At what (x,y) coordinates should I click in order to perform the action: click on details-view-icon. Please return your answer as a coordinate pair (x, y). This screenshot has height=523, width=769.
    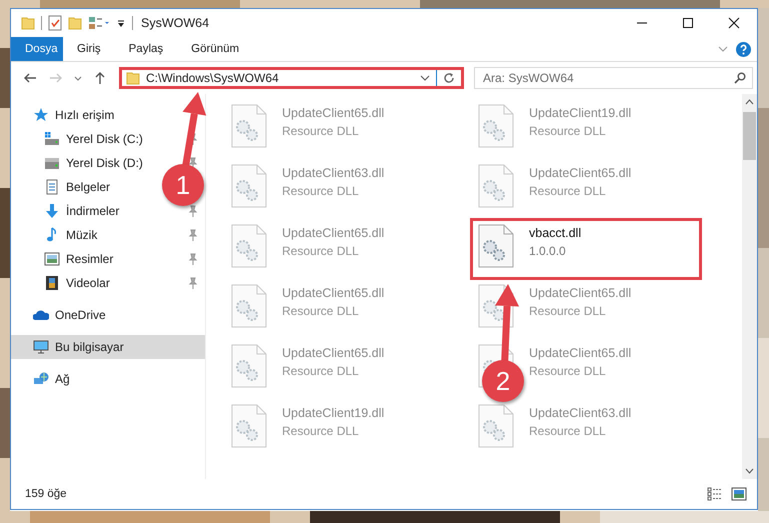
    Looking at the image, I should click on (715, 494).